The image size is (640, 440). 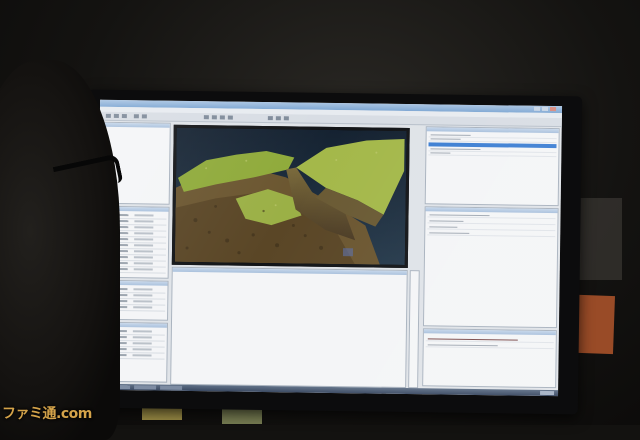 I want to click on layer-list-panel, so click(x=492, y=166).